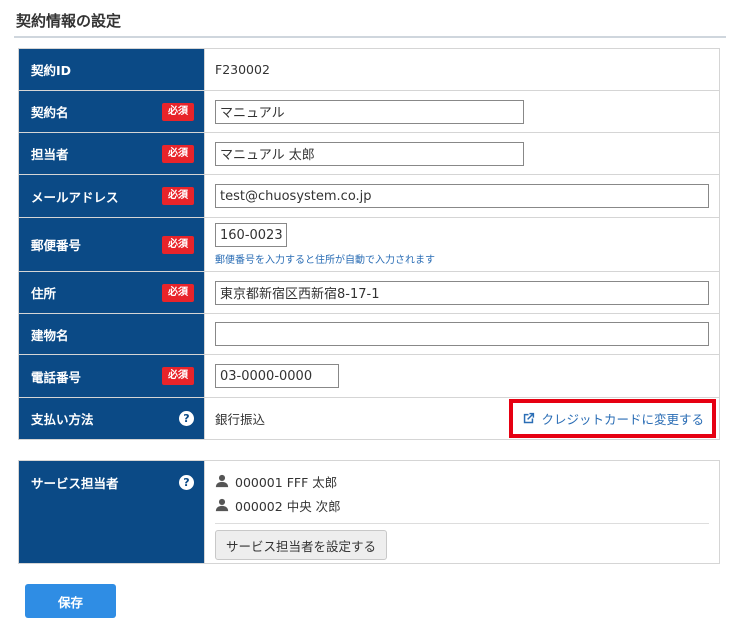  What do you see at coordinates (251, 235) in the screenshot?
I see `postal-code-input` at bounding box center [251, 235].